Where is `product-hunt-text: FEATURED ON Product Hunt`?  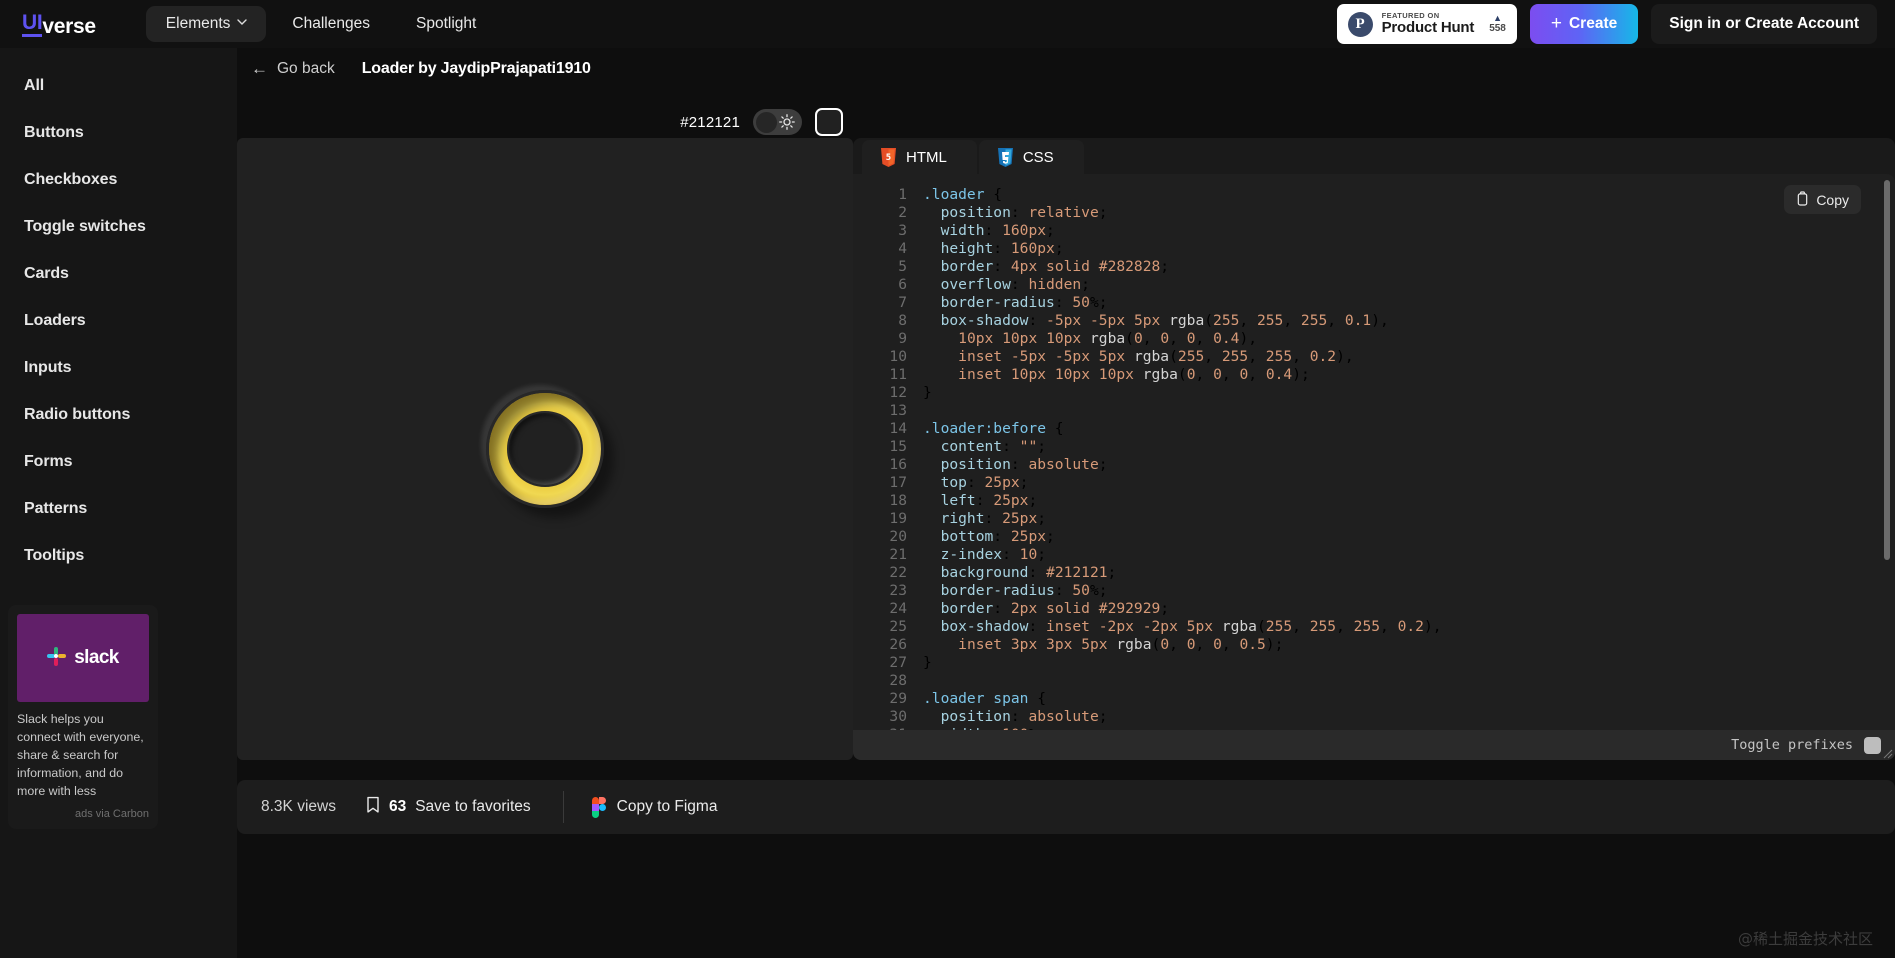
product-hunt-text: FEATURED ON Product Hunt is located at coordinates (1428, 24).